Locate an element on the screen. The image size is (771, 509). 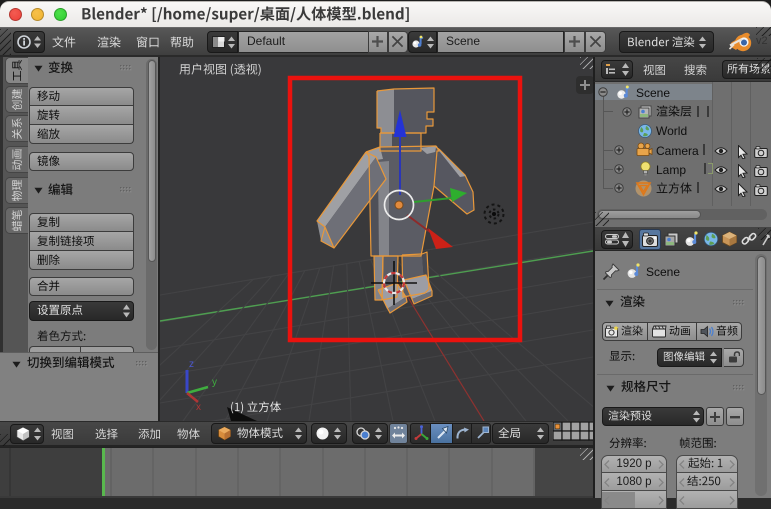
svg-text: y is located at coordinates (214, 382).